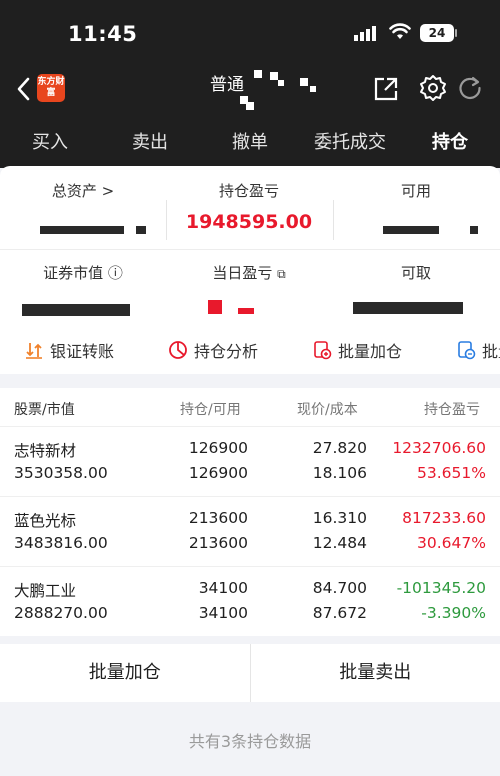 The width and height of the screenshot is (500, 776). Describe the element at coordinates (223, 588) in the screenshot. I see `position-qty: 34100` at that location.